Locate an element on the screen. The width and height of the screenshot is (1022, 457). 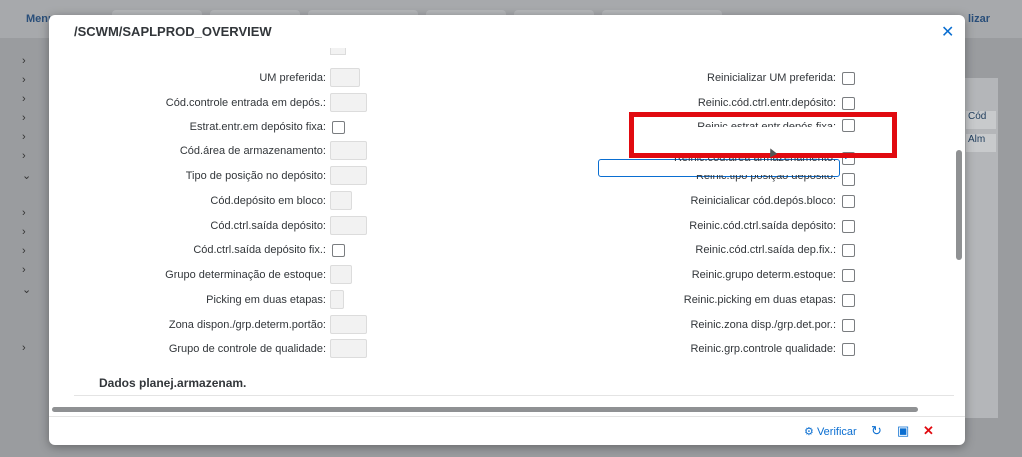
reinic-cod-ctrl-saida-fix-checkbox is located at coordinates (848, 250).